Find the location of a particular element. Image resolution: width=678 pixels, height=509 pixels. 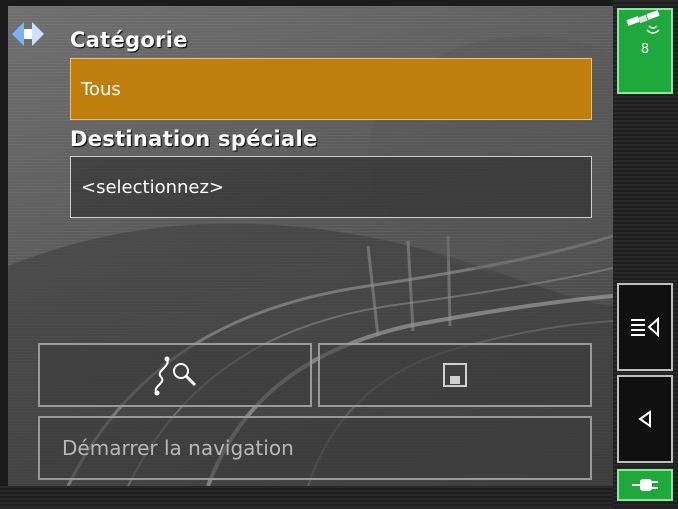

floppy-disk-icon is located at coordinates (455, 375).